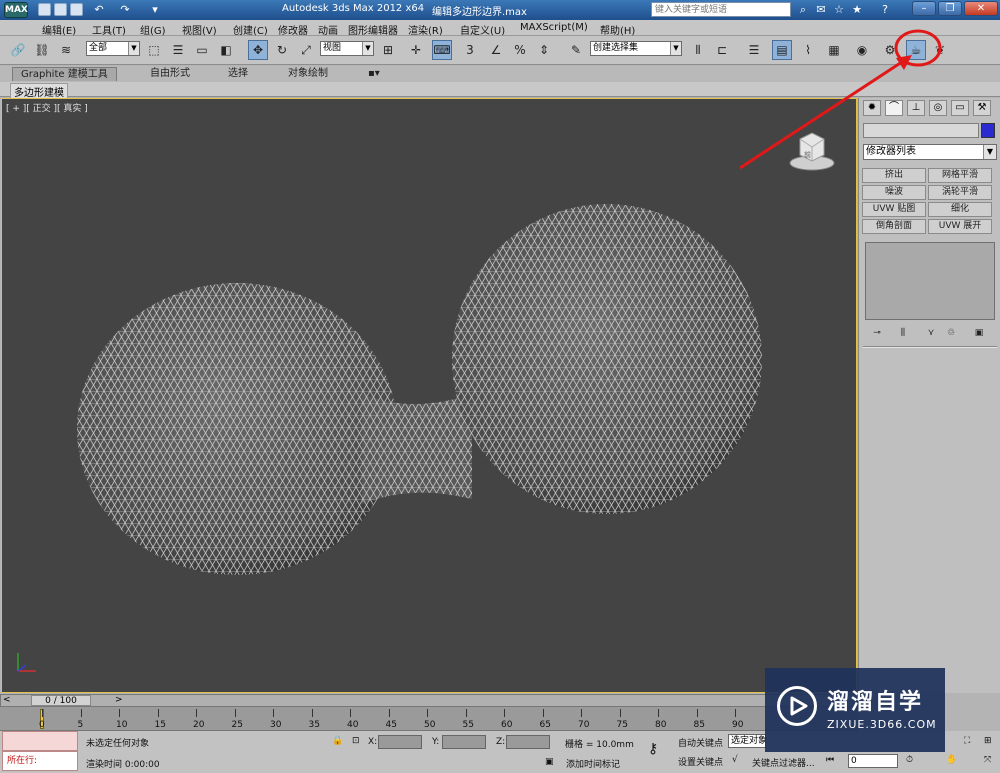 Image resolution: width=1000 pixels, height=773 pixels. Describe the element at coordinates (735, 760) in the screenshot. I see `curve-icon: √` at that location.